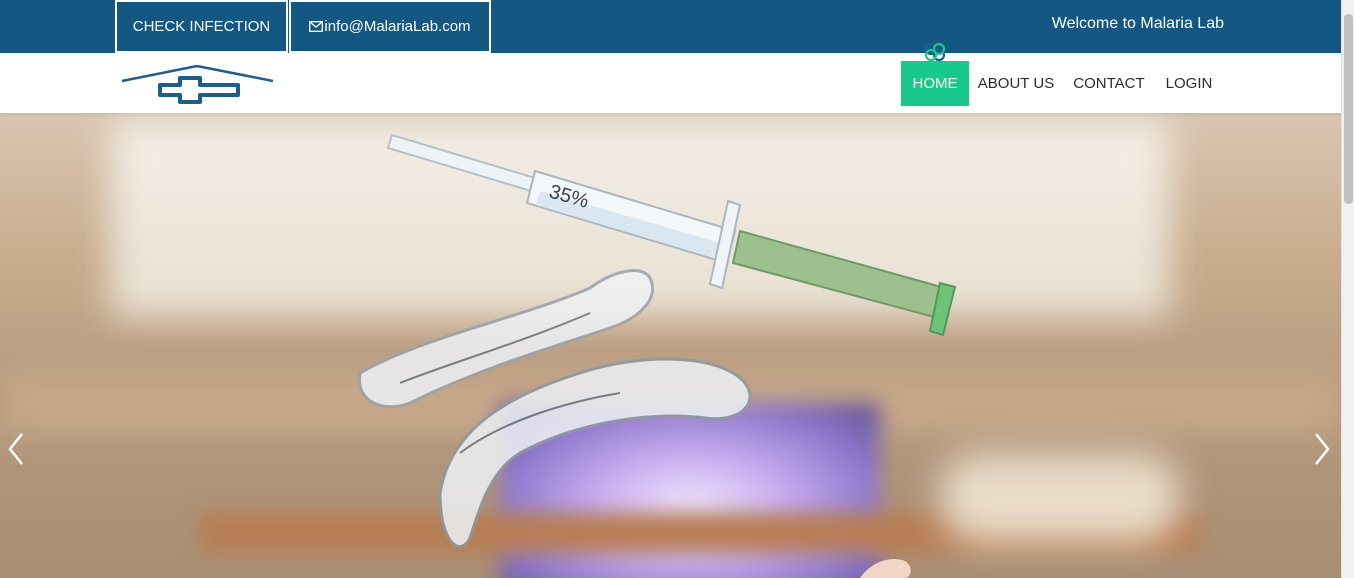 The image size is (1354, 578). Describe the element at coordinates (935, 52) in the screenshot. I see `active-indicator-icon` at that location.